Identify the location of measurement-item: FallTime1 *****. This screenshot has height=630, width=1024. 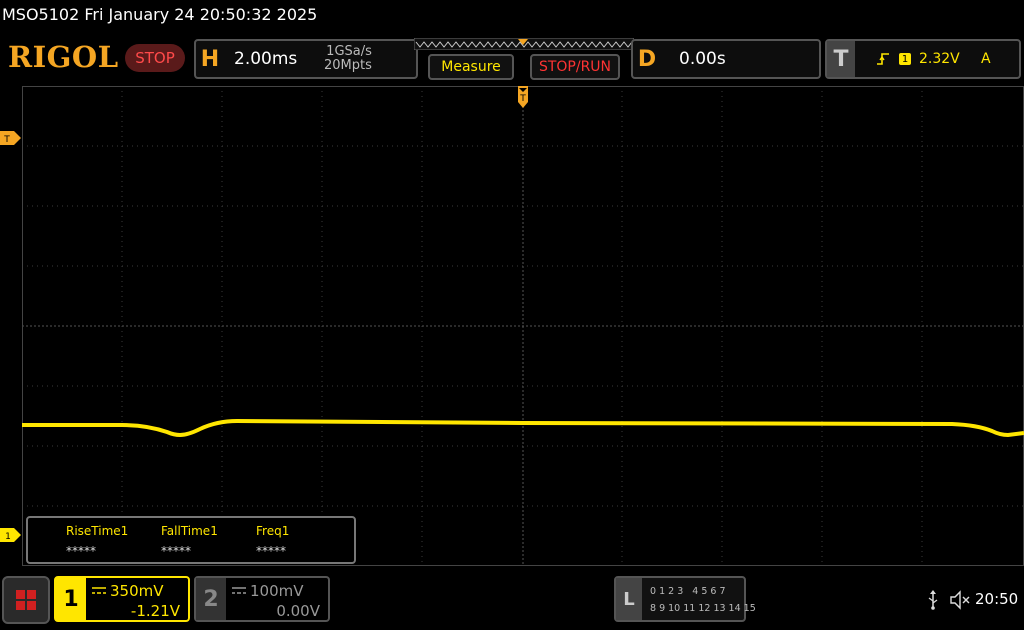
(189, 541).